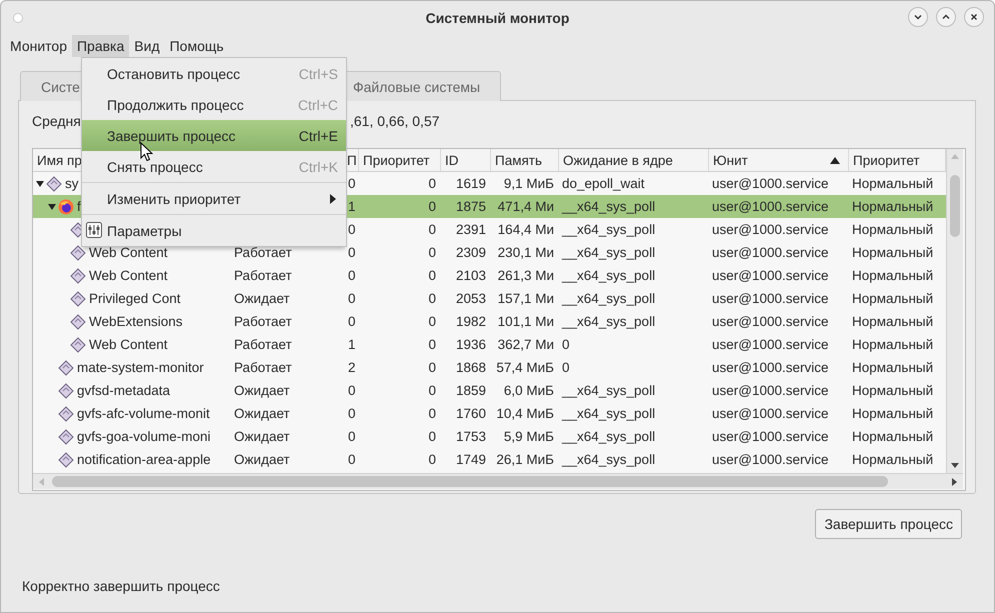 The height and width of the screenshot is (613, 995). What do you see at coordinates (471, 252) in the screenshot?
I see `table-cell: 2309` at bounding box center [471, 252].